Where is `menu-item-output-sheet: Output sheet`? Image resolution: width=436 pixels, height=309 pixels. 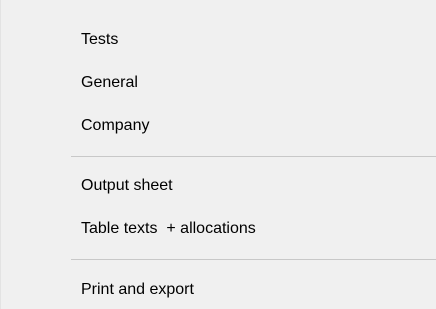
menu-item-output-sheet: Output sheet is located at coordinates (219, 186).